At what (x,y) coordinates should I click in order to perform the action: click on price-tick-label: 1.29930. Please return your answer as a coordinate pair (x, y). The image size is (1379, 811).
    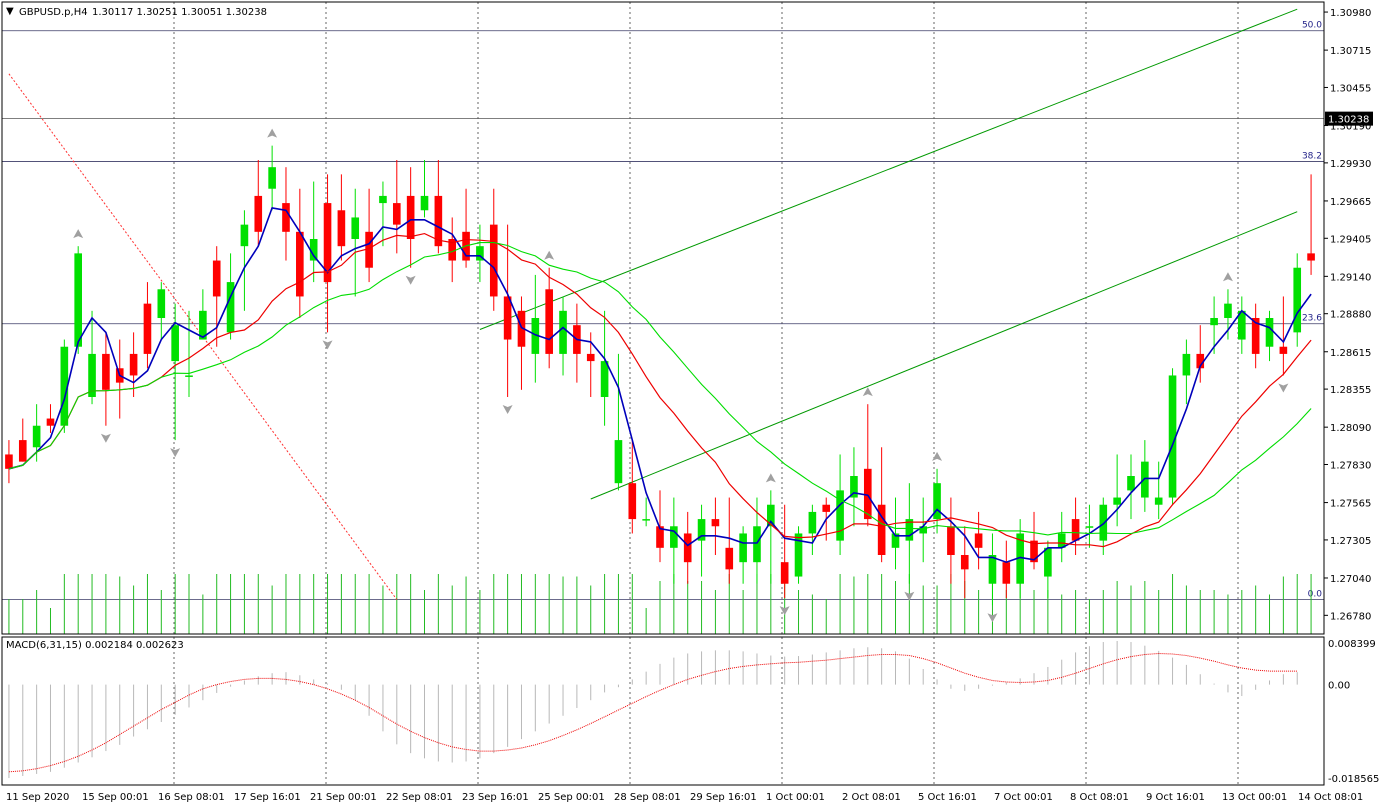
    Looking at the image, I should click on (1350, 164).